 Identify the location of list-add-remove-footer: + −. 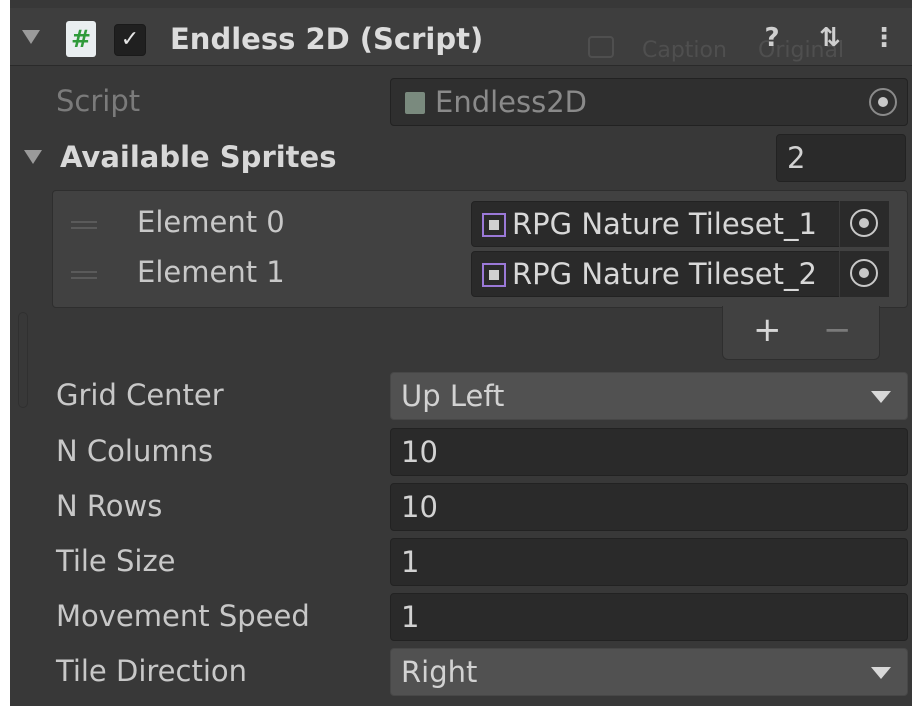
(801, 333).